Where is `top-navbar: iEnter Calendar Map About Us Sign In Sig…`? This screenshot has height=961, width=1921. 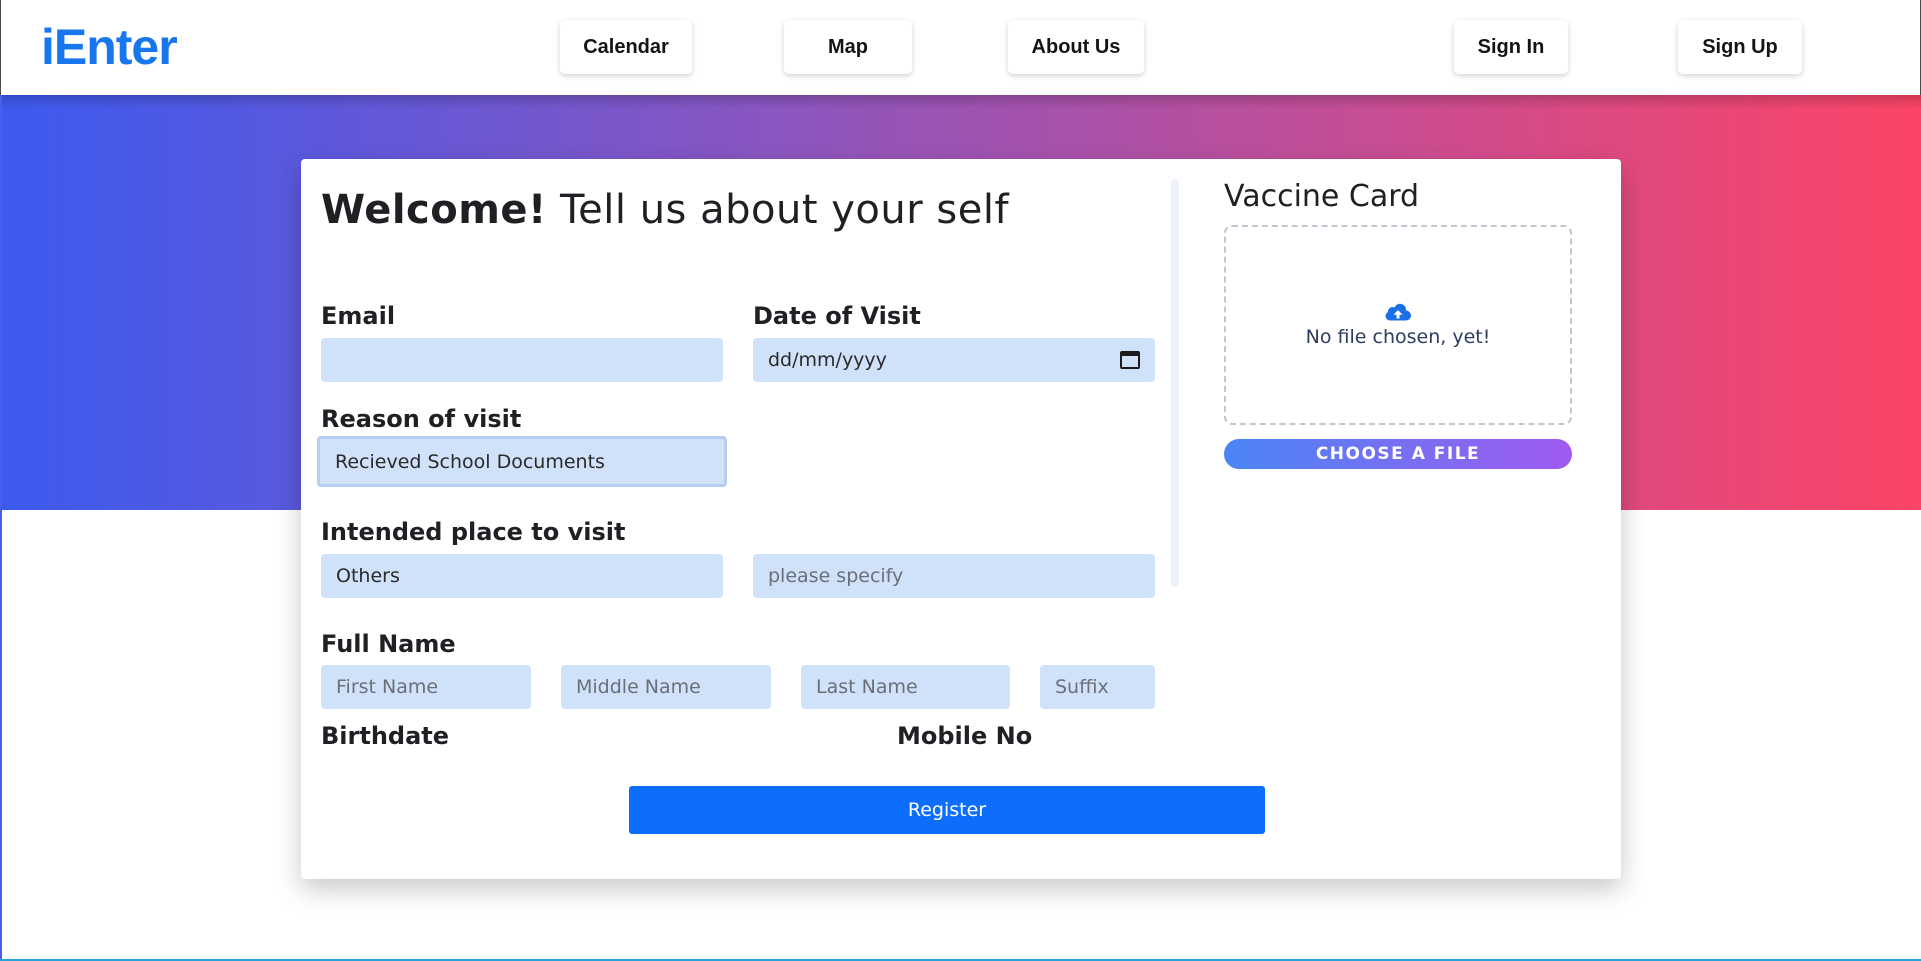 top-navbar: iEnter Calendar Map About Us Sign In Sig… is located at coordinates (960, 47).